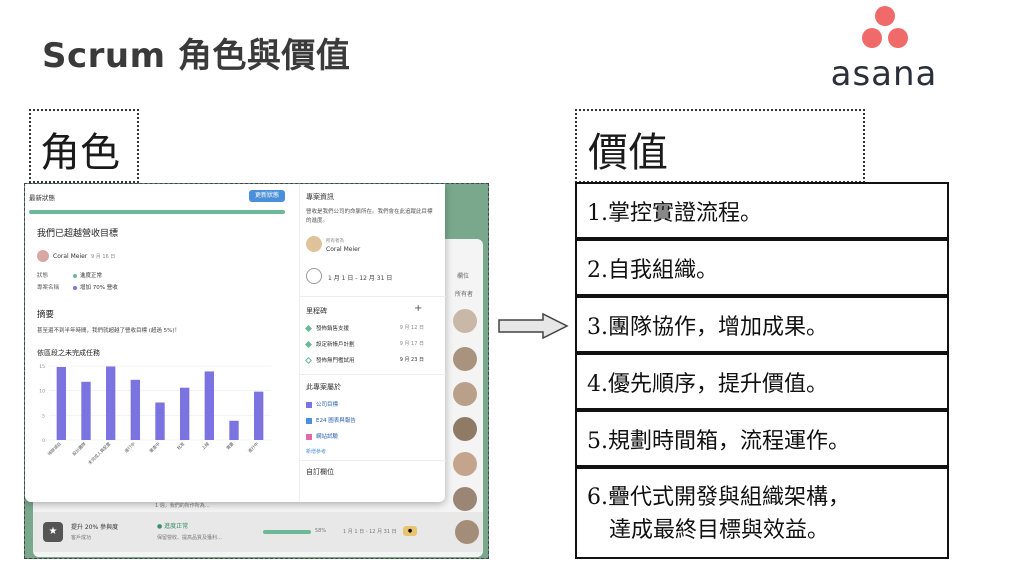 This screenshot has height=569, width=1024. I want to click on project-value: 增加 70% 營收, so click(95, 287).